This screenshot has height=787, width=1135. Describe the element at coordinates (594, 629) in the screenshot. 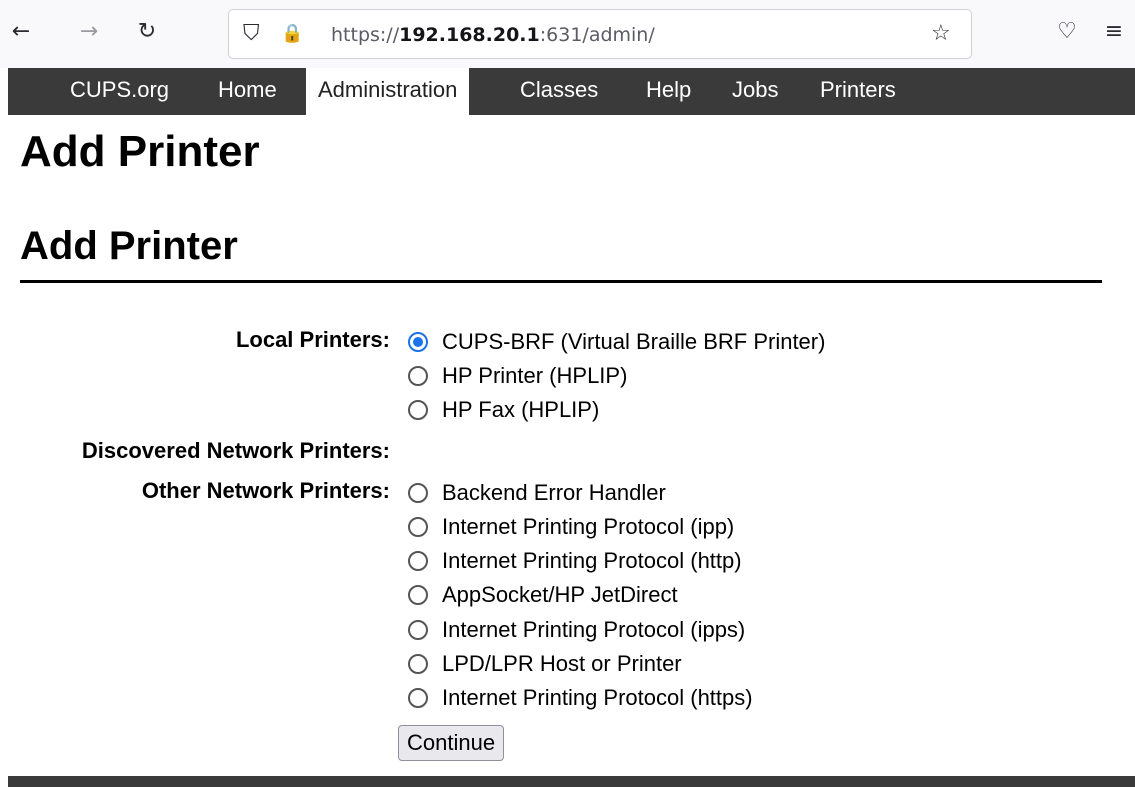

I see `radio-option-label: Internet Printing Protocol (ipps)` at that location.